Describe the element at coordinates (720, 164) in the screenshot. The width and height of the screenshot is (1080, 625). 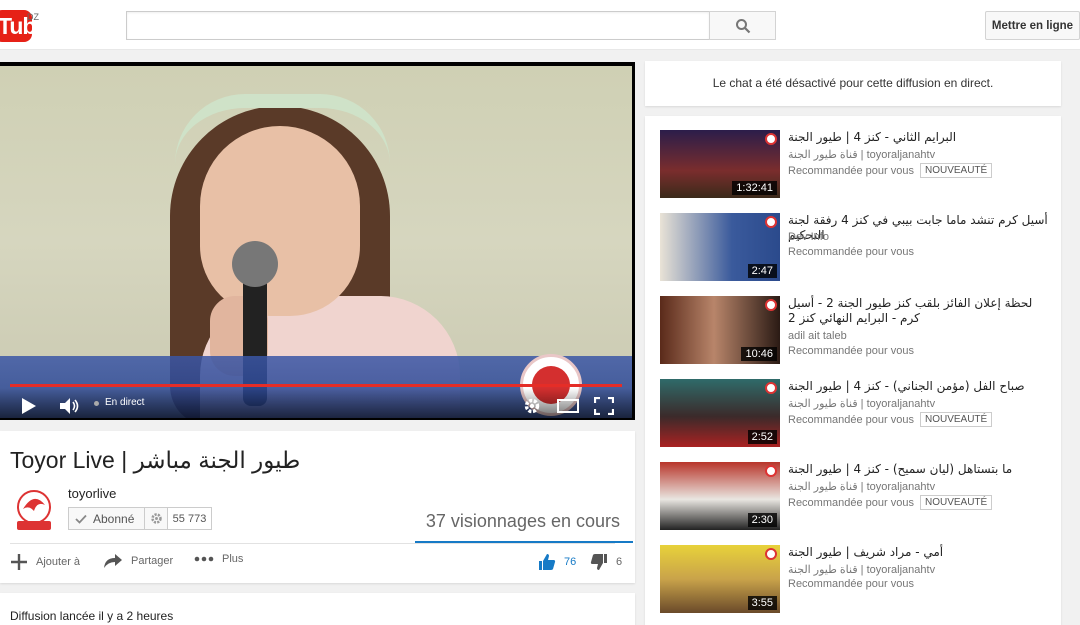
I see `video-thumbnail: 1:32:41` at that location.